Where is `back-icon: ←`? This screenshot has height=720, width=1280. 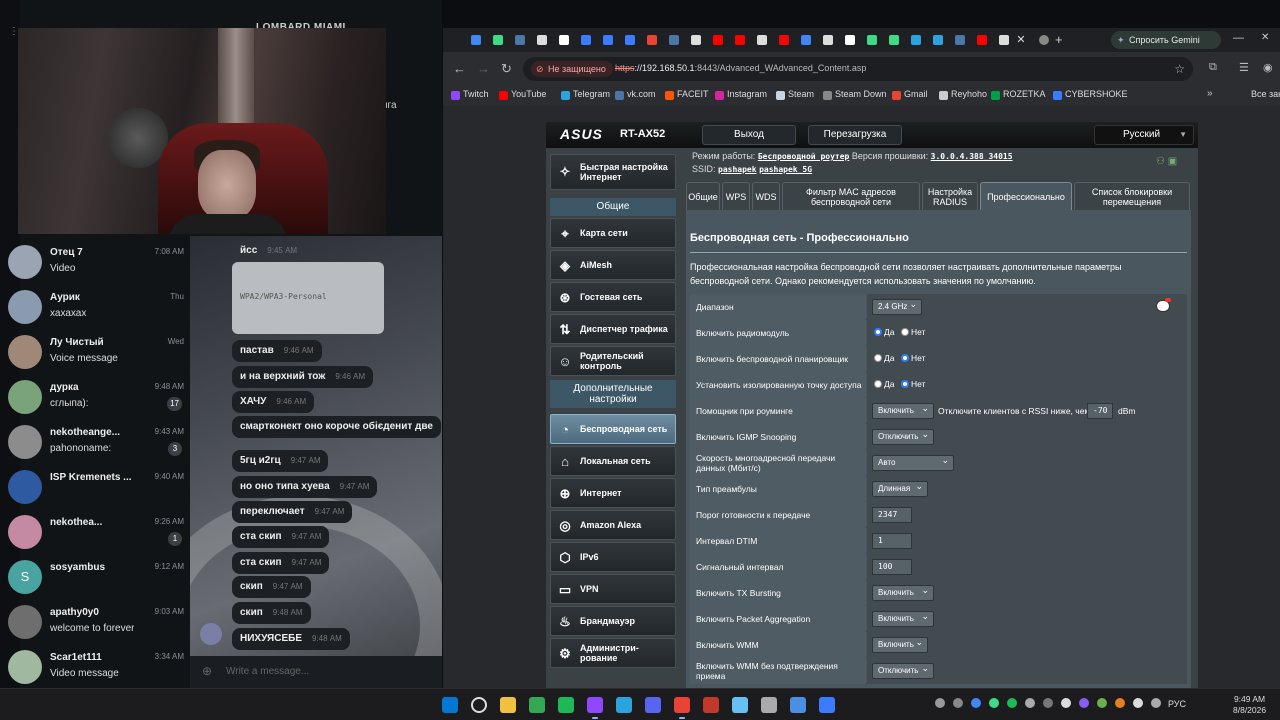 back-icon: ← is located at coordinates (459, 68).